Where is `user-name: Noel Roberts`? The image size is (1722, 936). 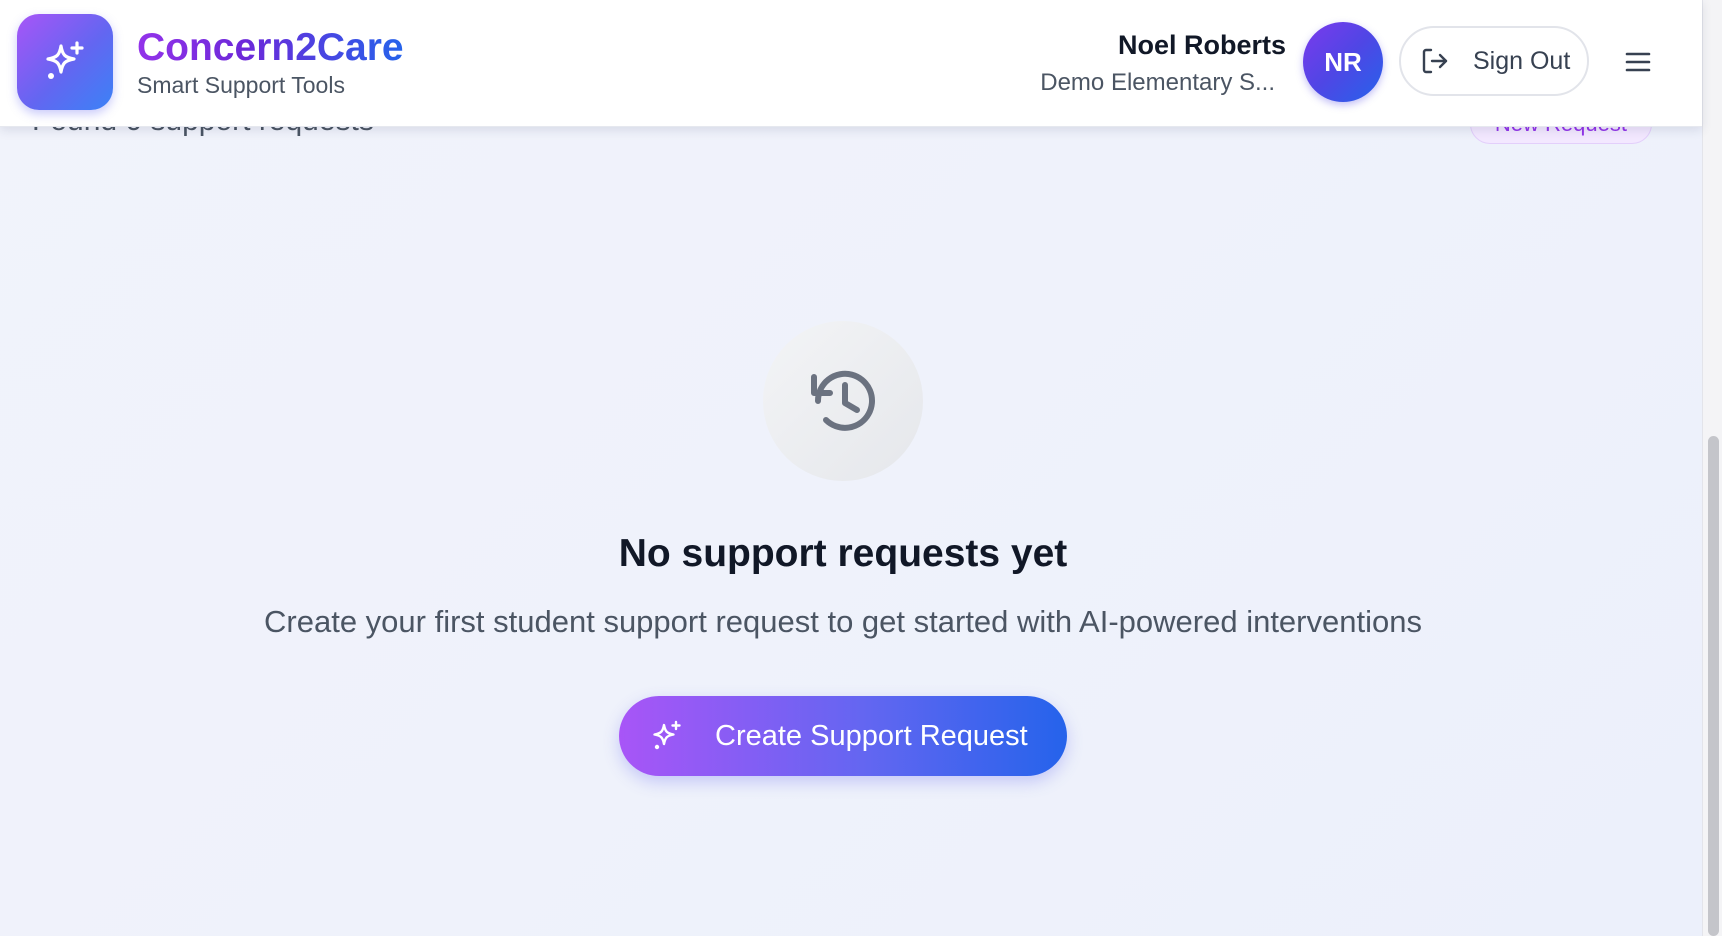
user-name: Noel Roberts is located at coordinates (1201, 45).